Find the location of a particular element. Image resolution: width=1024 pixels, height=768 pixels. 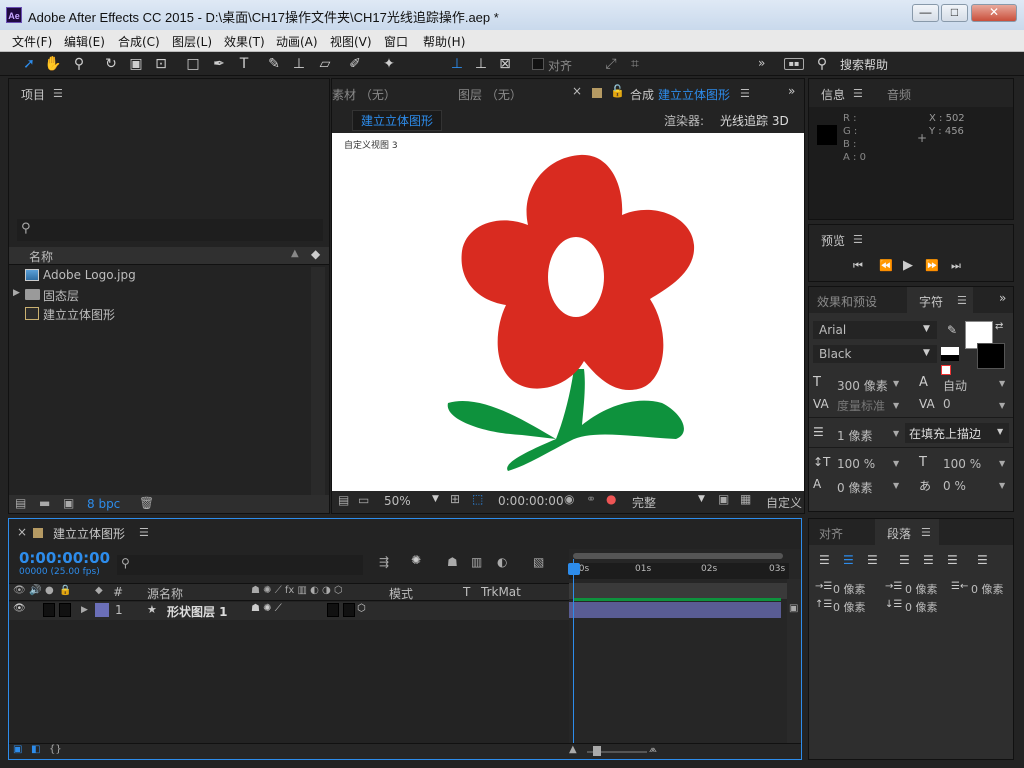

layer-name: 形状图层 1 is located at coordinates (197, 611).